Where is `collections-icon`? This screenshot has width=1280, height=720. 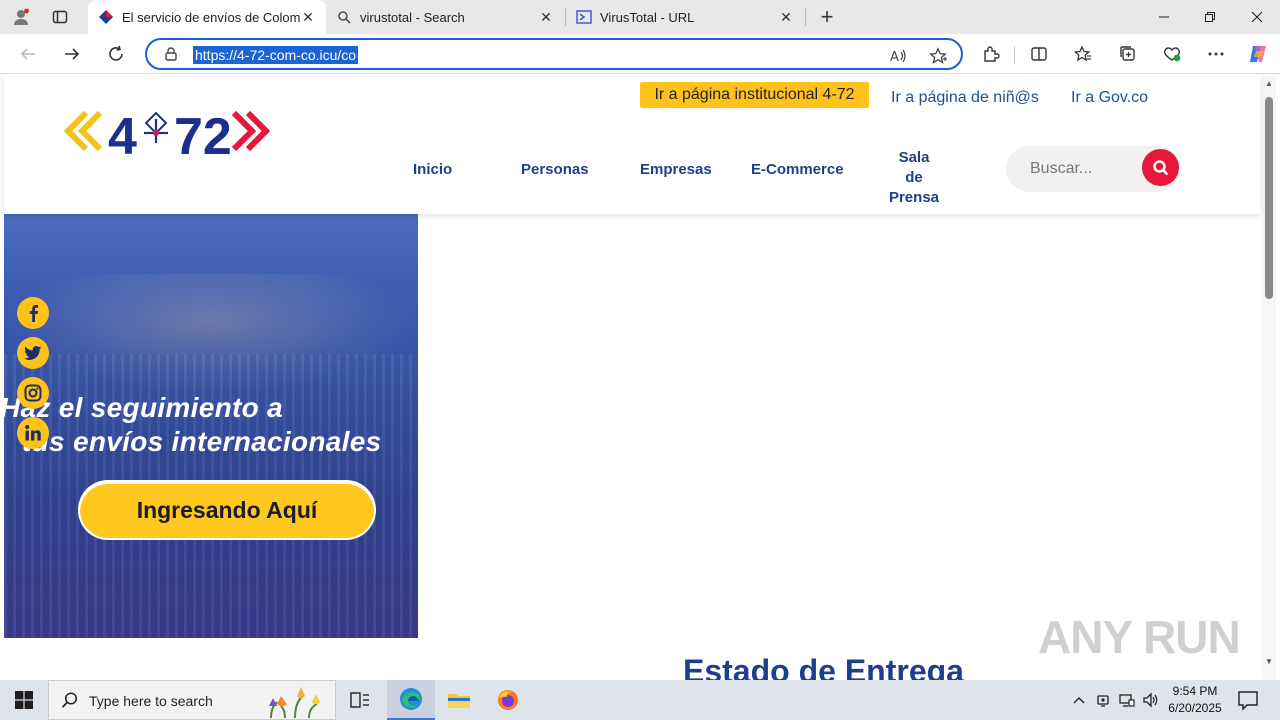 collections-icon is located at coordinates (1128, 54).